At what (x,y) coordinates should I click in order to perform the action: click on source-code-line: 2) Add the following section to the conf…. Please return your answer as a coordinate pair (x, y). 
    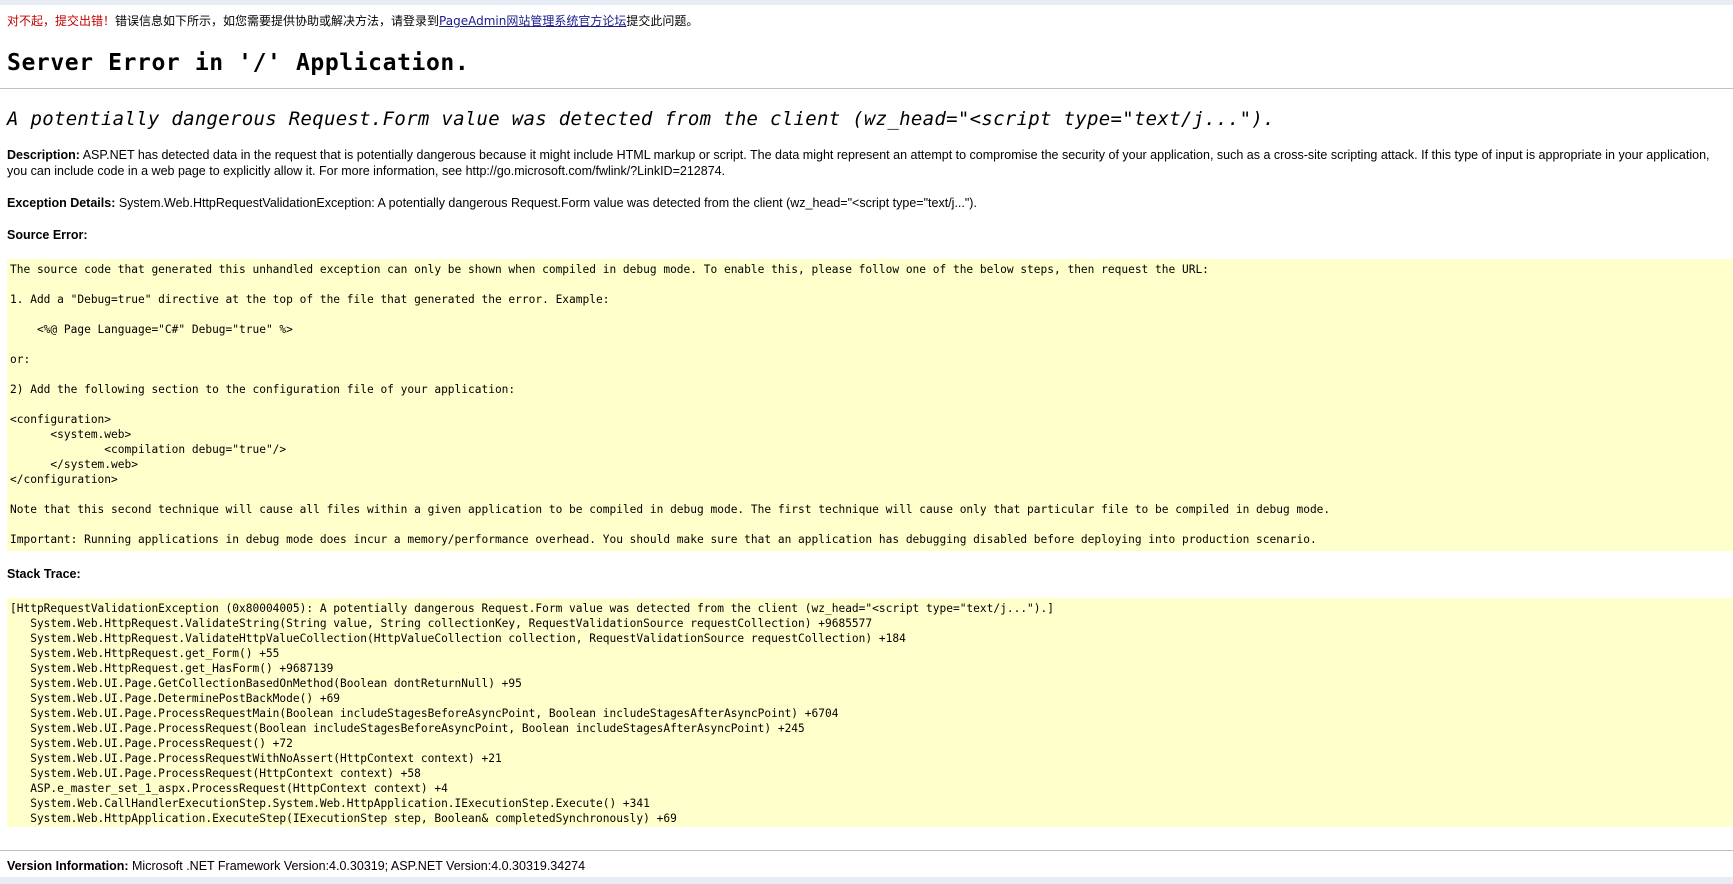
    Looking at the image, I should click on (263, 389).